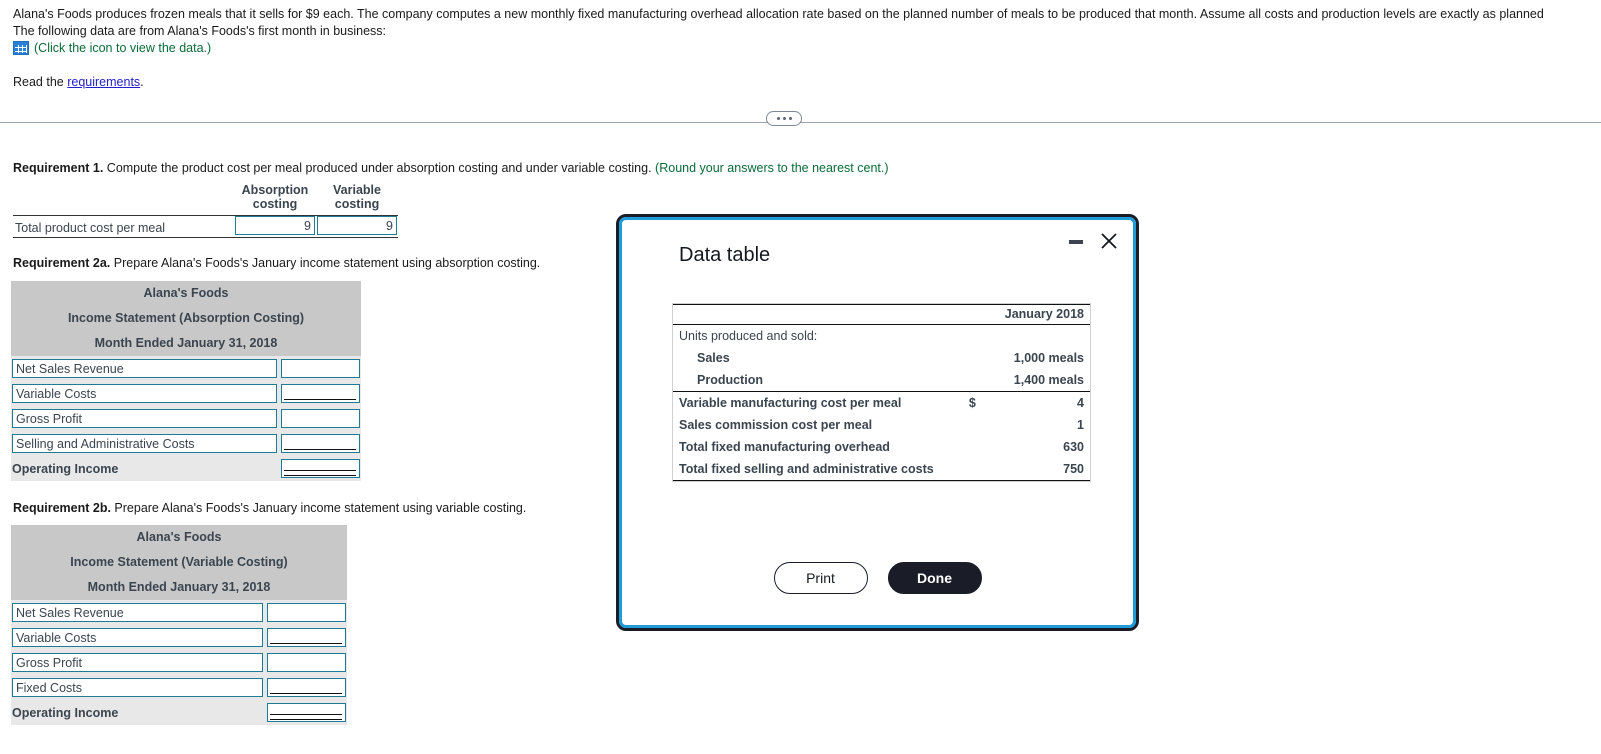  I want to click on req1-variable-cell, so click(357, 226).